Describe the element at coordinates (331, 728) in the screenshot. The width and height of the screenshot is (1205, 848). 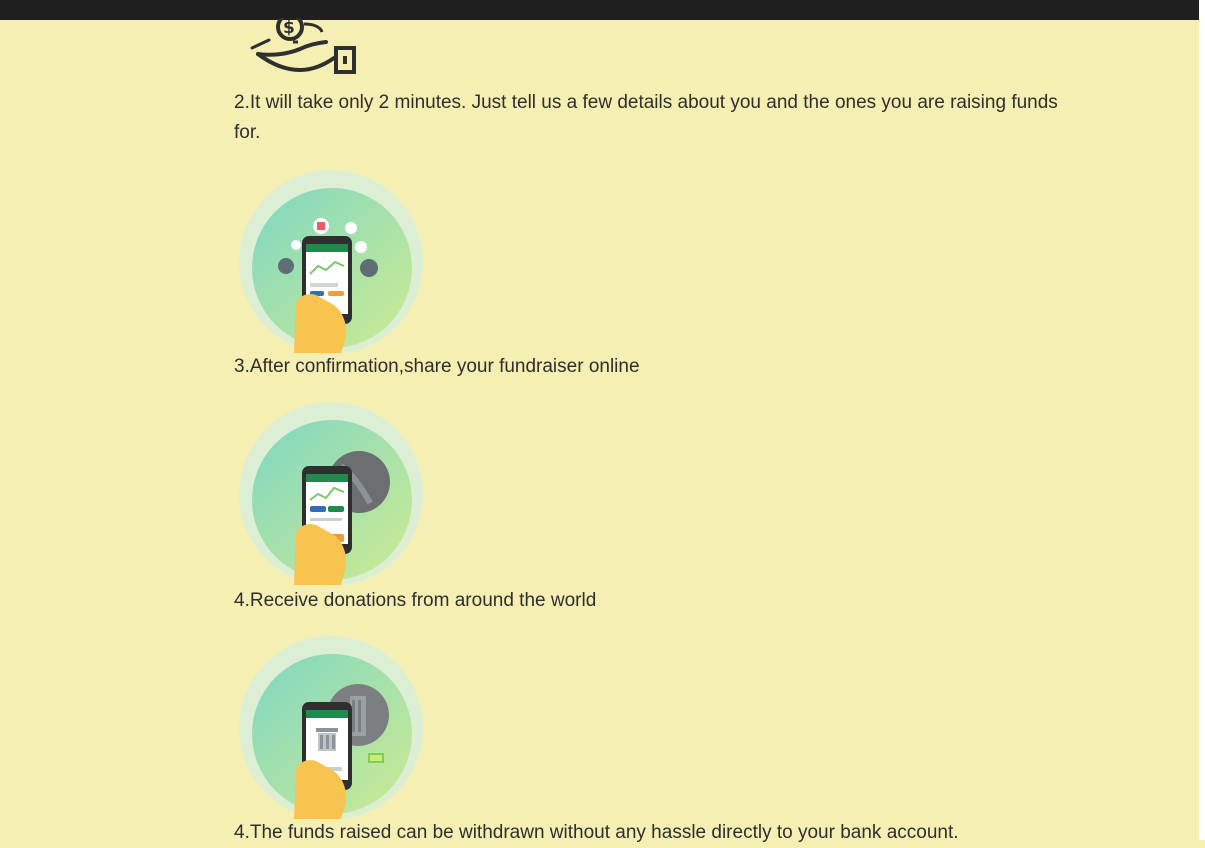
I see `bank-phone-icon` at that location.